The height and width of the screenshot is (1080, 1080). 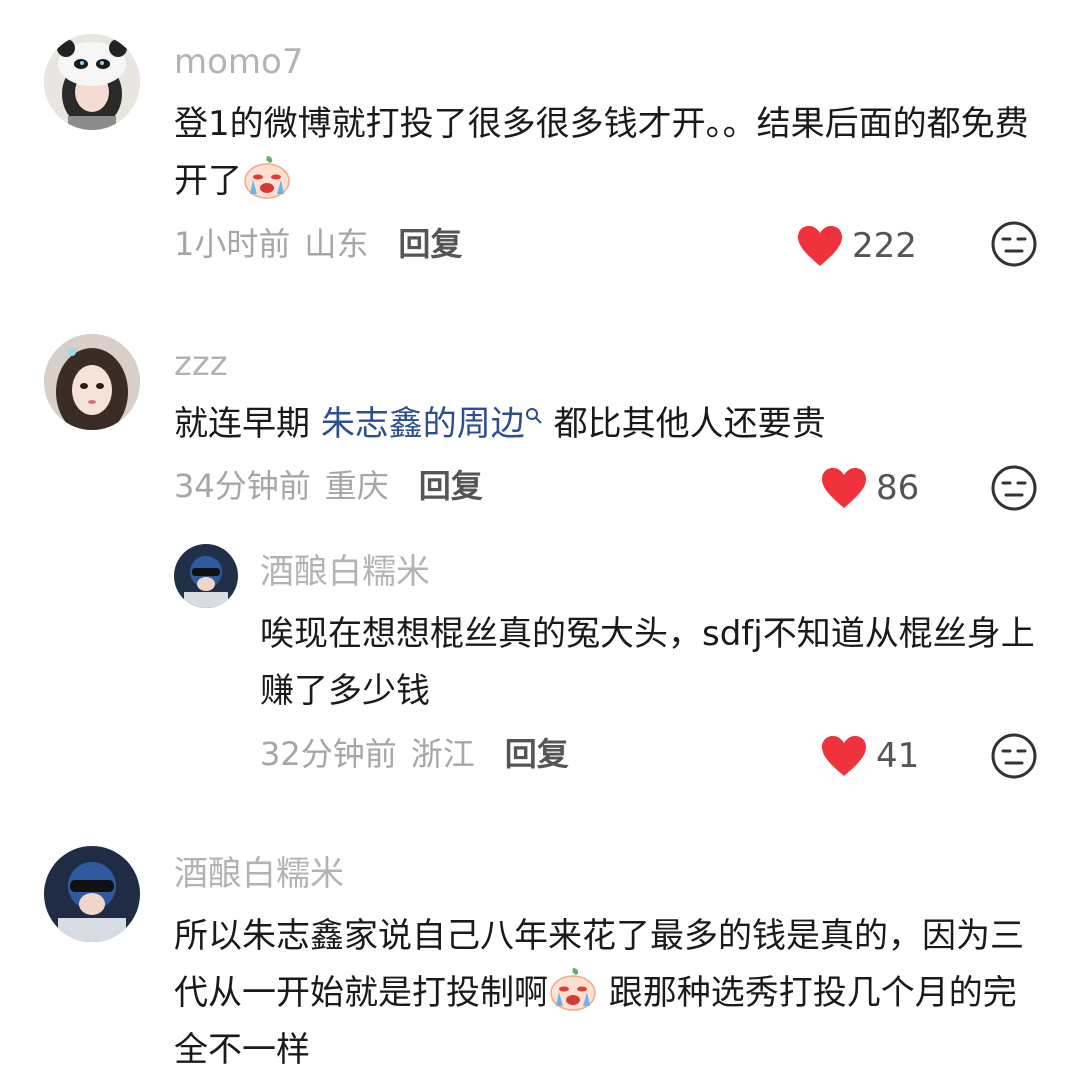 I want to click on comment-text-body: 就连早期, so click(x=247, y=424).